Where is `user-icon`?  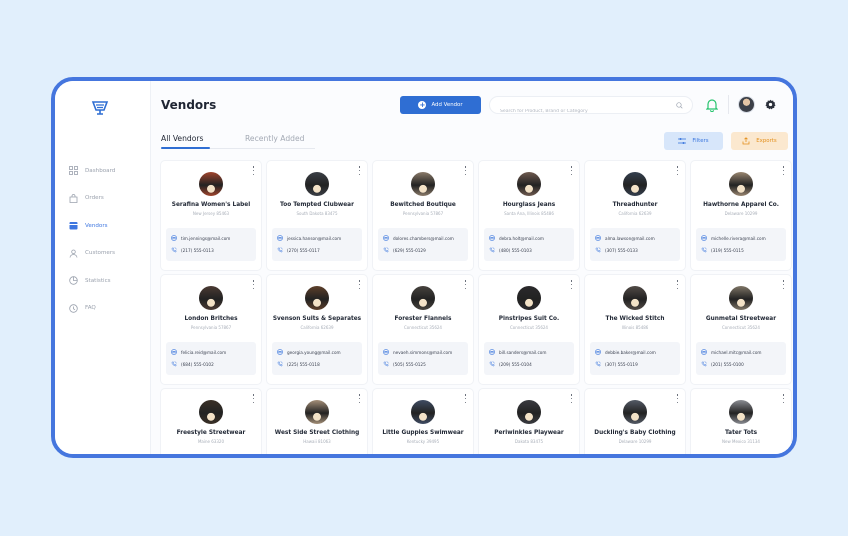 user-icon is located at coordinates (73, 253).